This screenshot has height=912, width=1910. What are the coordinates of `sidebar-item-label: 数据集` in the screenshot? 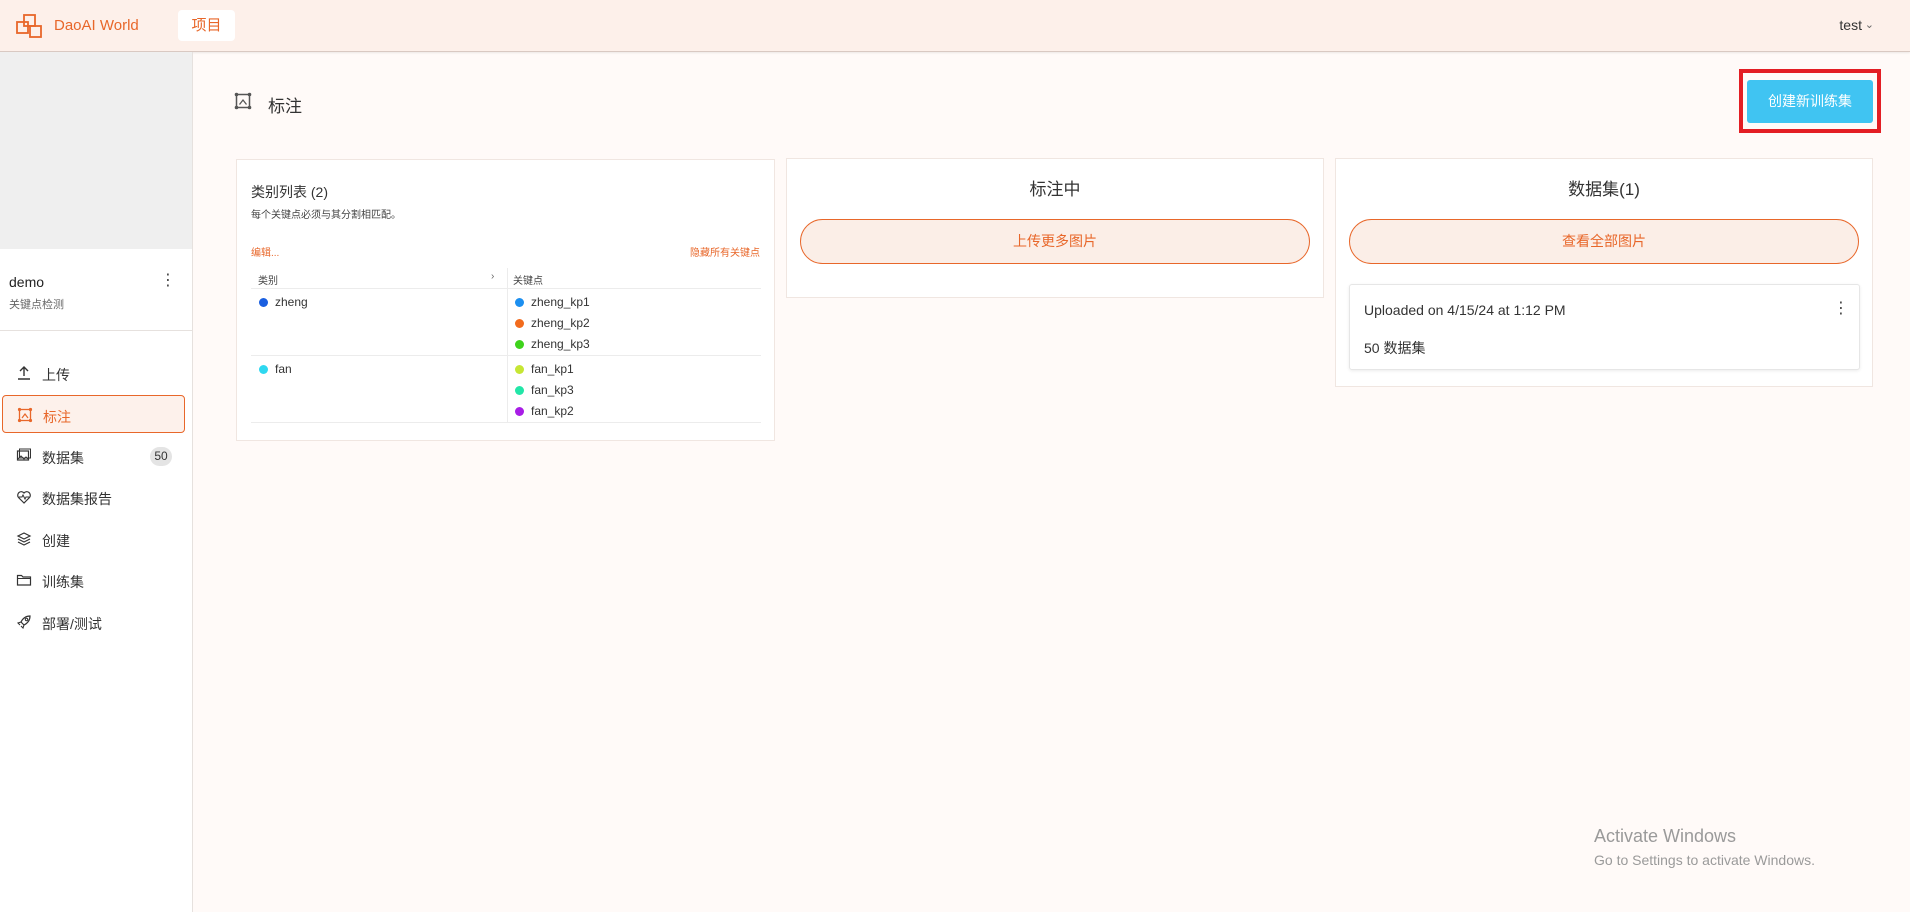 It's located at (63, 458).